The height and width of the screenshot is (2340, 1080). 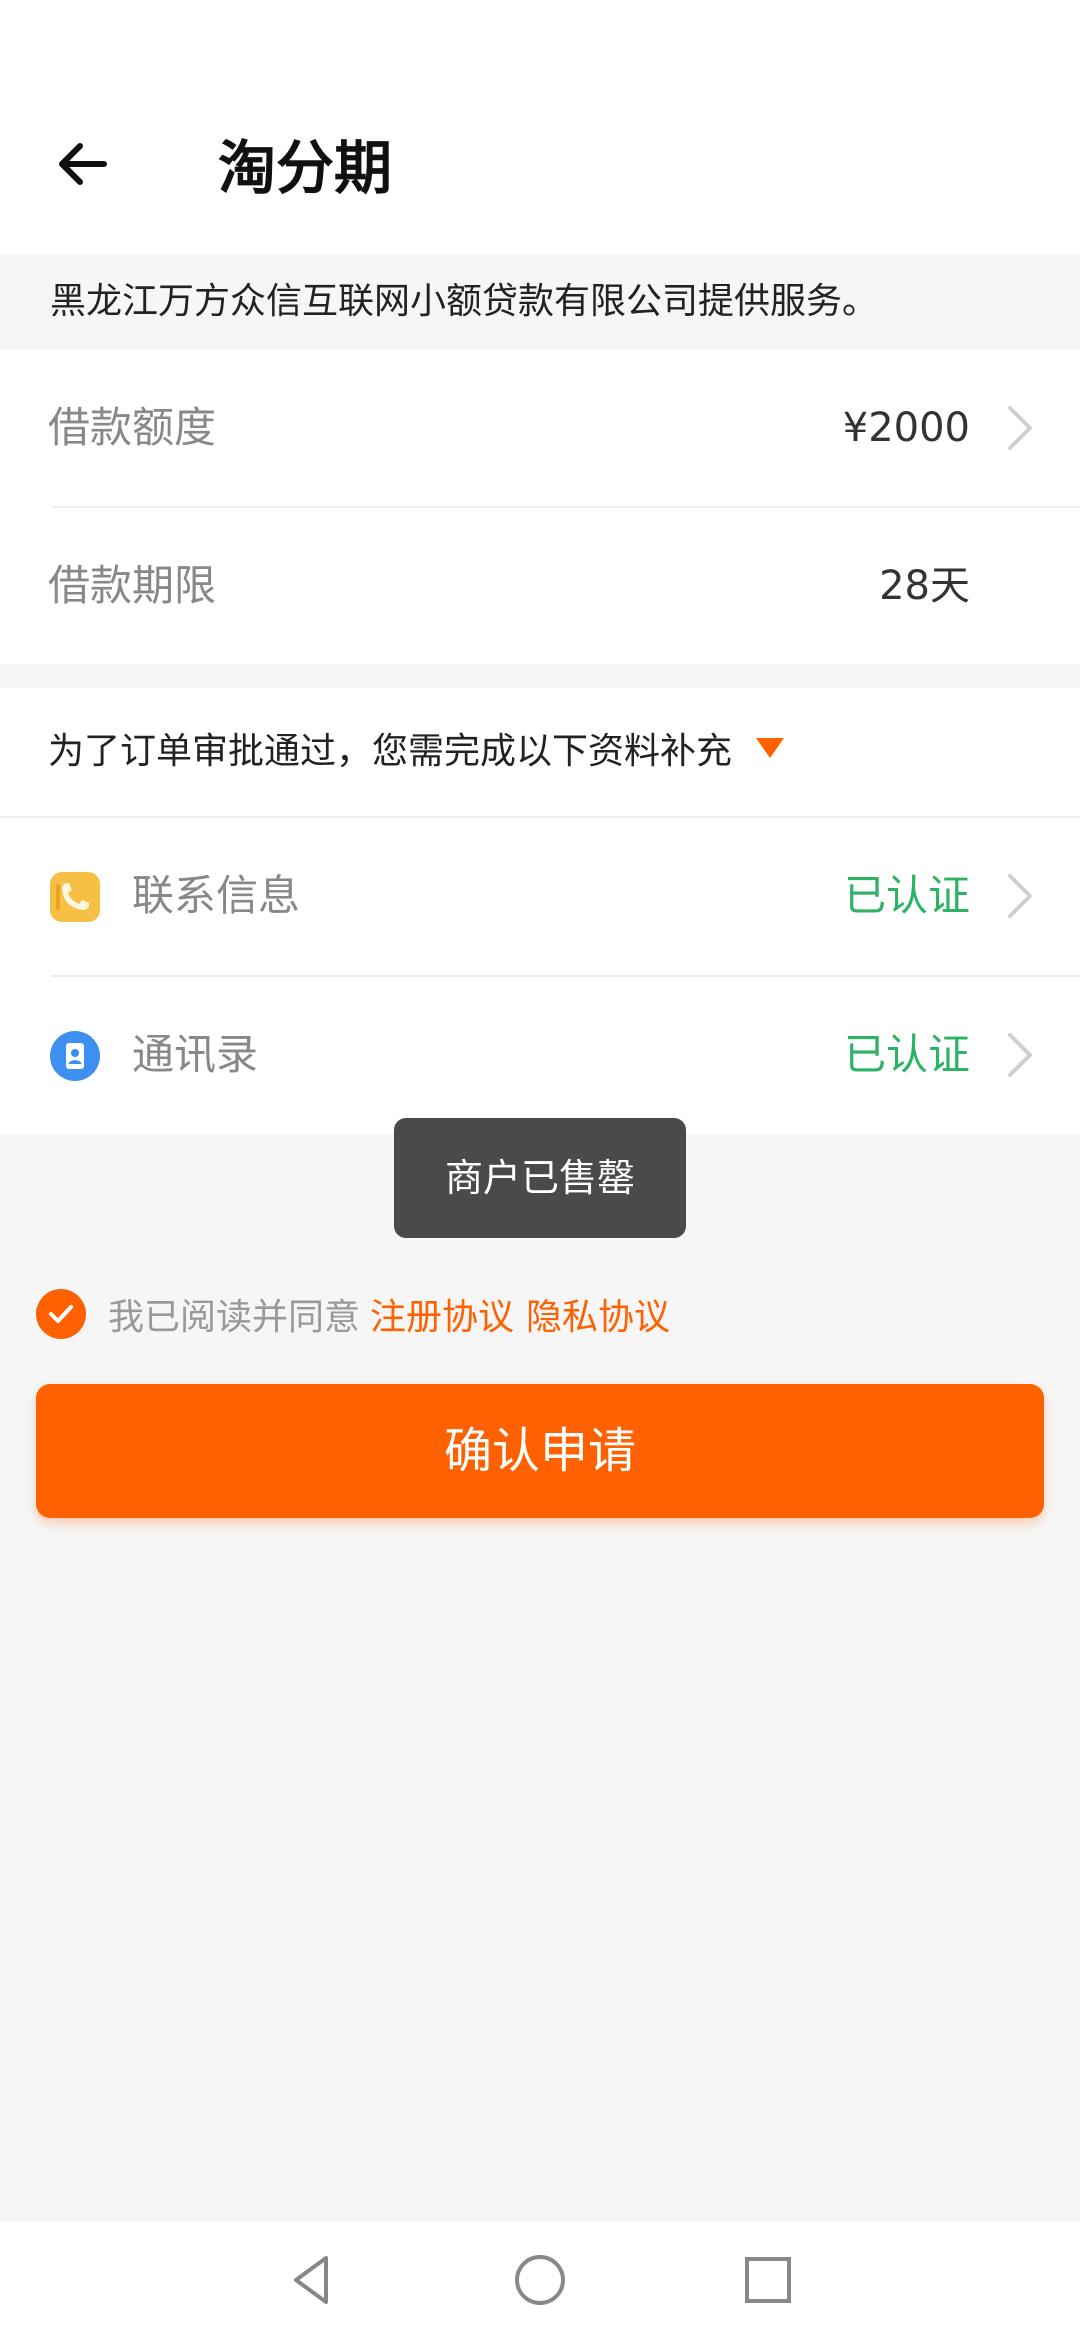 What do you see at coordinates (195, 1054) in the screenshot?
I see `contacts-label: 通讯录` at bounding box center [195, 1054].